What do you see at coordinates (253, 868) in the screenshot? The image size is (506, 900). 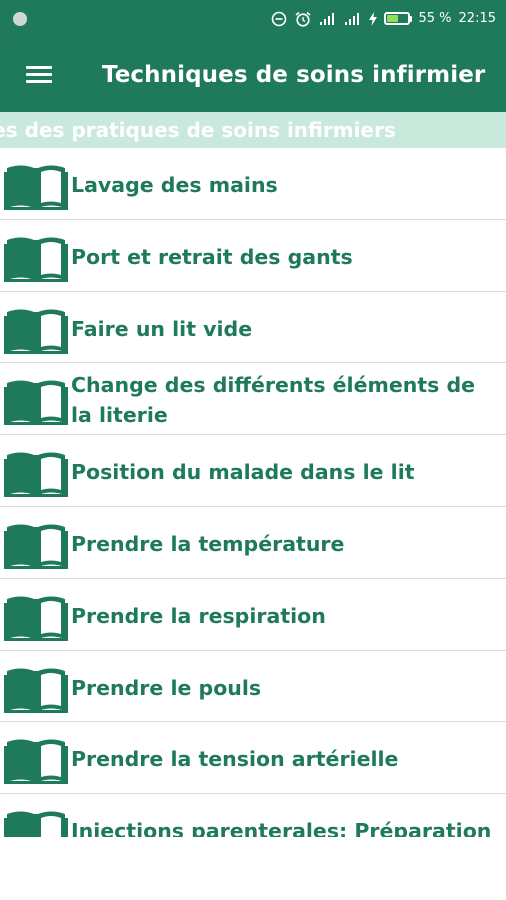 I see `bottom-blank-area` at bounding box center [253, 868].